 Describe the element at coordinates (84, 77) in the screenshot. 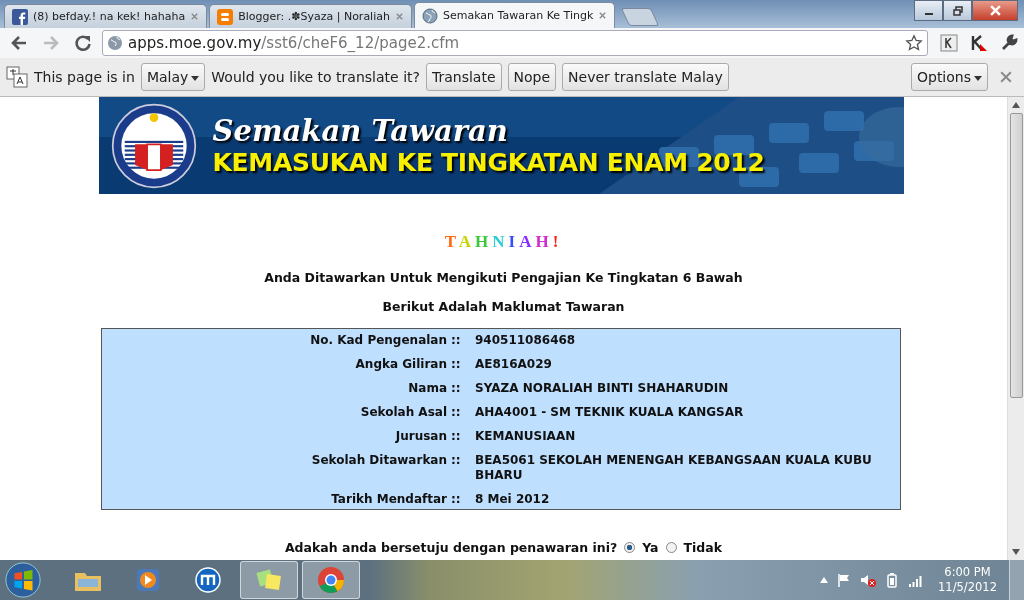

I see `translate-prompt: This page is in` at that location.